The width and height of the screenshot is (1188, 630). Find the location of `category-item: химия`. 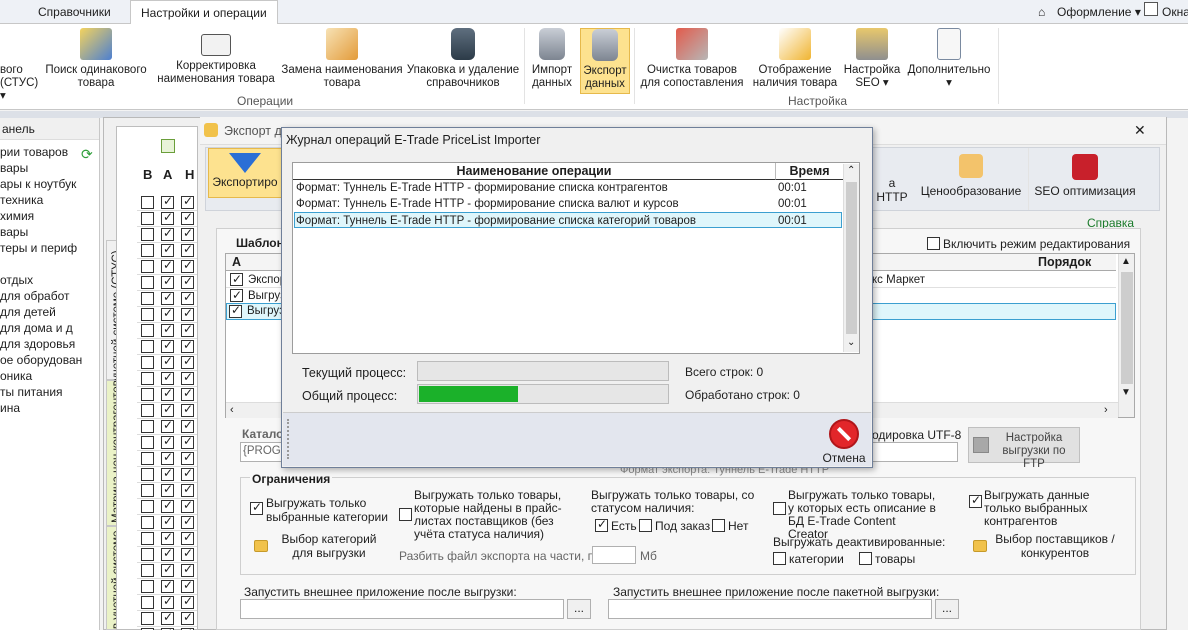

category-item: химия is located at coordinates (49, 216).